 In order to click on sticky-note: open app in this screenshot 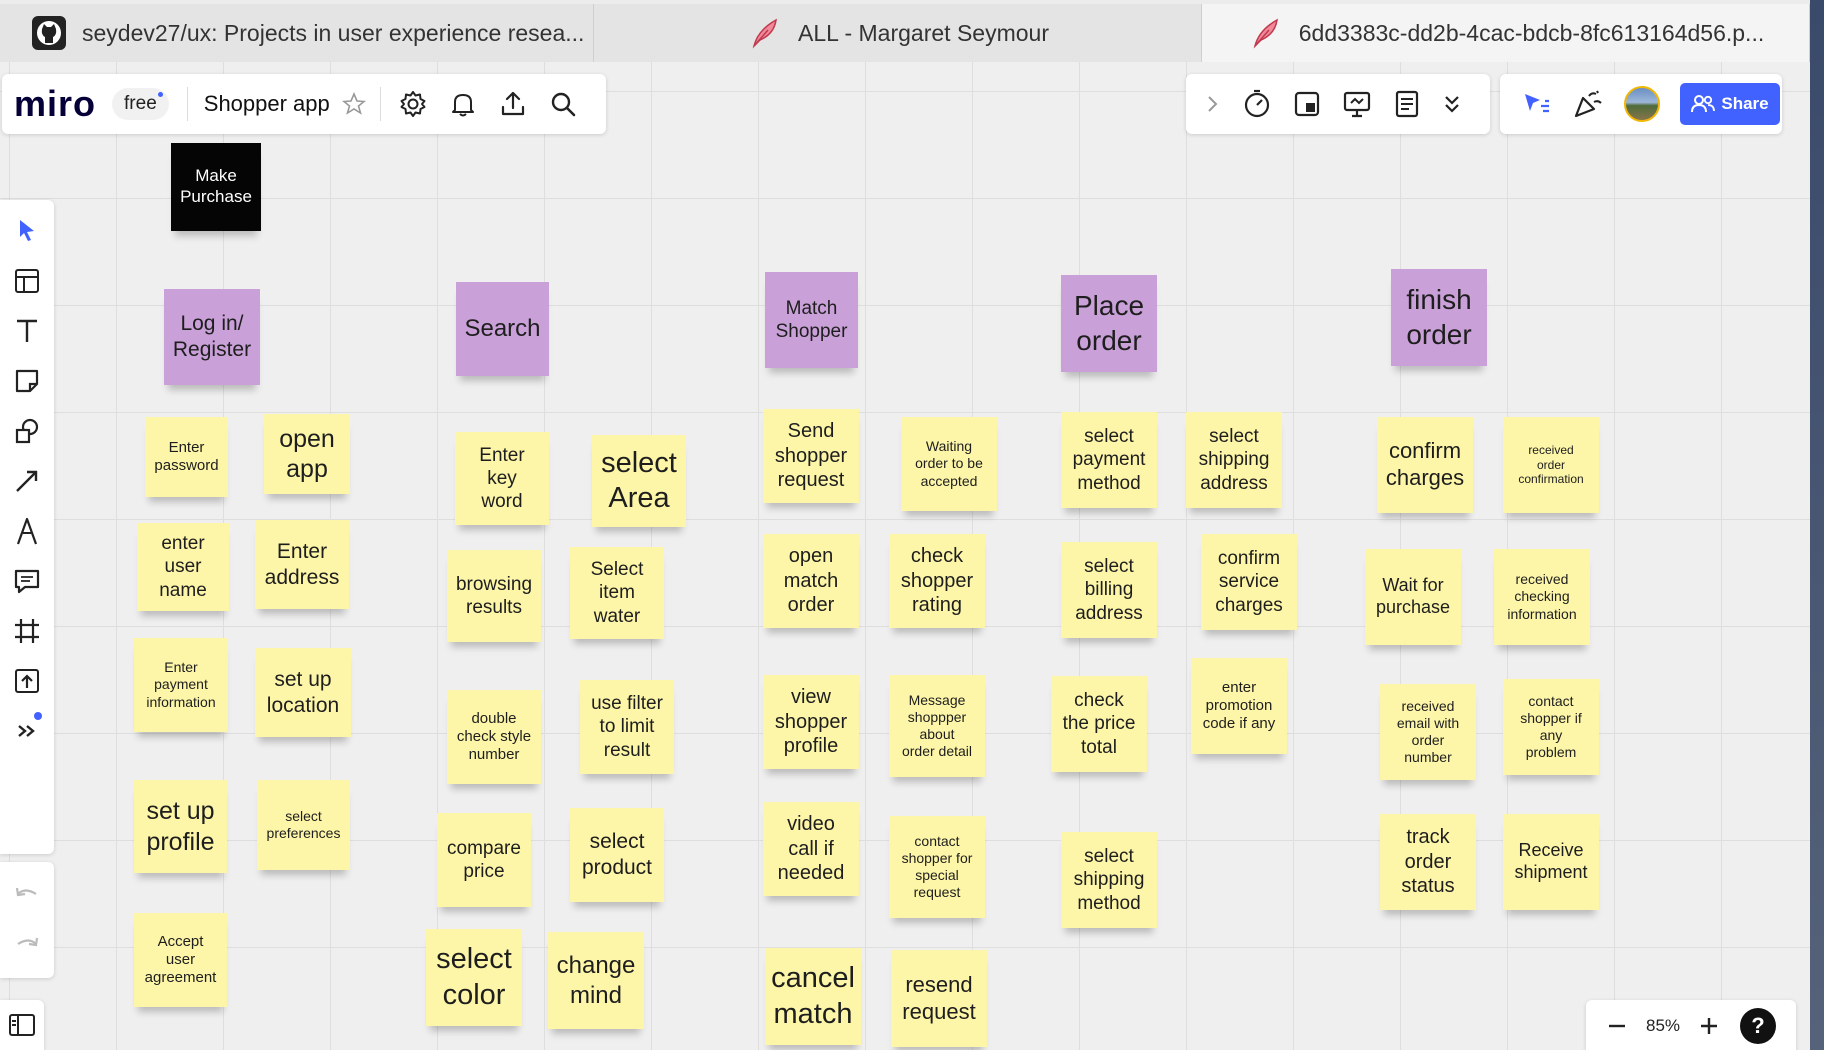, I will do `click(307, 454)`.